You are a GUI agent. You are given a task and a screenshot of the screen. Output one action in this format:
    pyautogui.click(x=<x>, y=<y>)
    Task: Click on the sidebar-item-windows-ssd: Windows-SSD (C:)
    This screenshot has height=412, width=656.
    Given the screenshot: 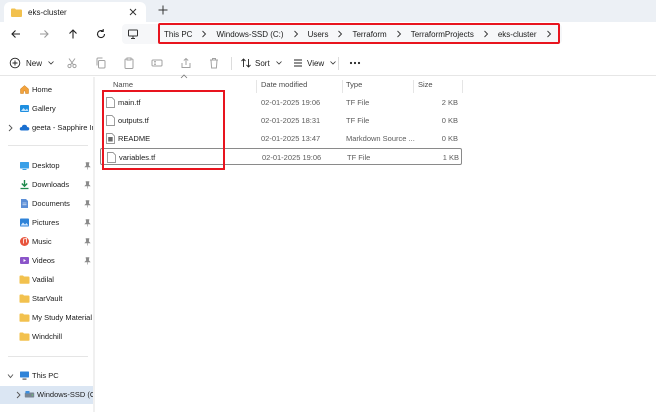 What is the action you would take?
    pyautogui.click(x=47, y=395)
    